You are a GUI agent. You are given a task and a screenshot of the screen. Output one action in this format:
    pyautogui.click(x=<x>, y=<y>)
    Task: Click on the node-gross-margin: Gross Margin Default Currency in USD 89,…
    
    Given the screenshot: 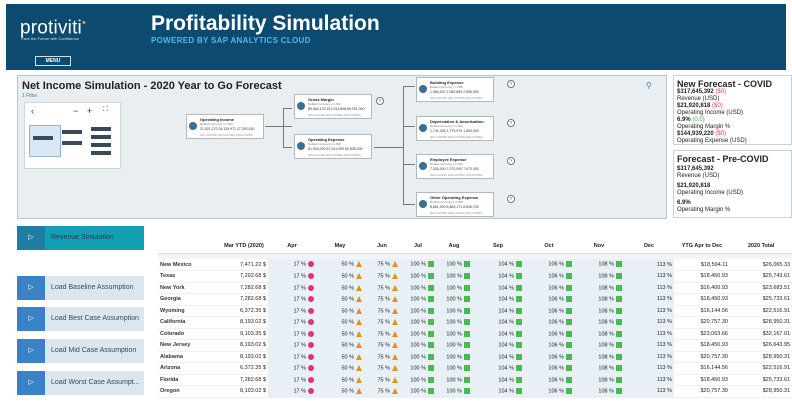 What is the action you would take?
    pyautogui.click(x=333, y=106)
    